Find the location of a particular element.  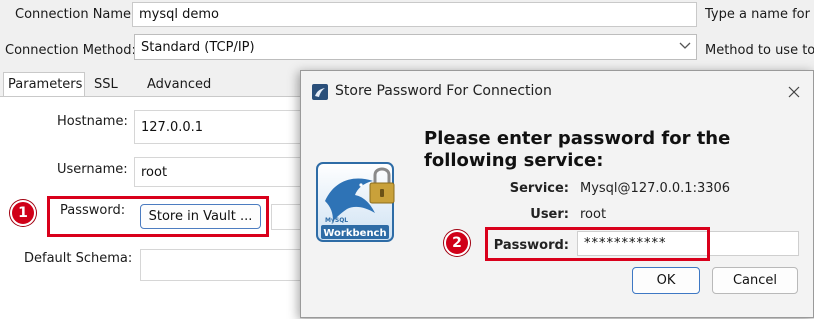

tab-ssl: SSL is located at coordinates (106, 85).